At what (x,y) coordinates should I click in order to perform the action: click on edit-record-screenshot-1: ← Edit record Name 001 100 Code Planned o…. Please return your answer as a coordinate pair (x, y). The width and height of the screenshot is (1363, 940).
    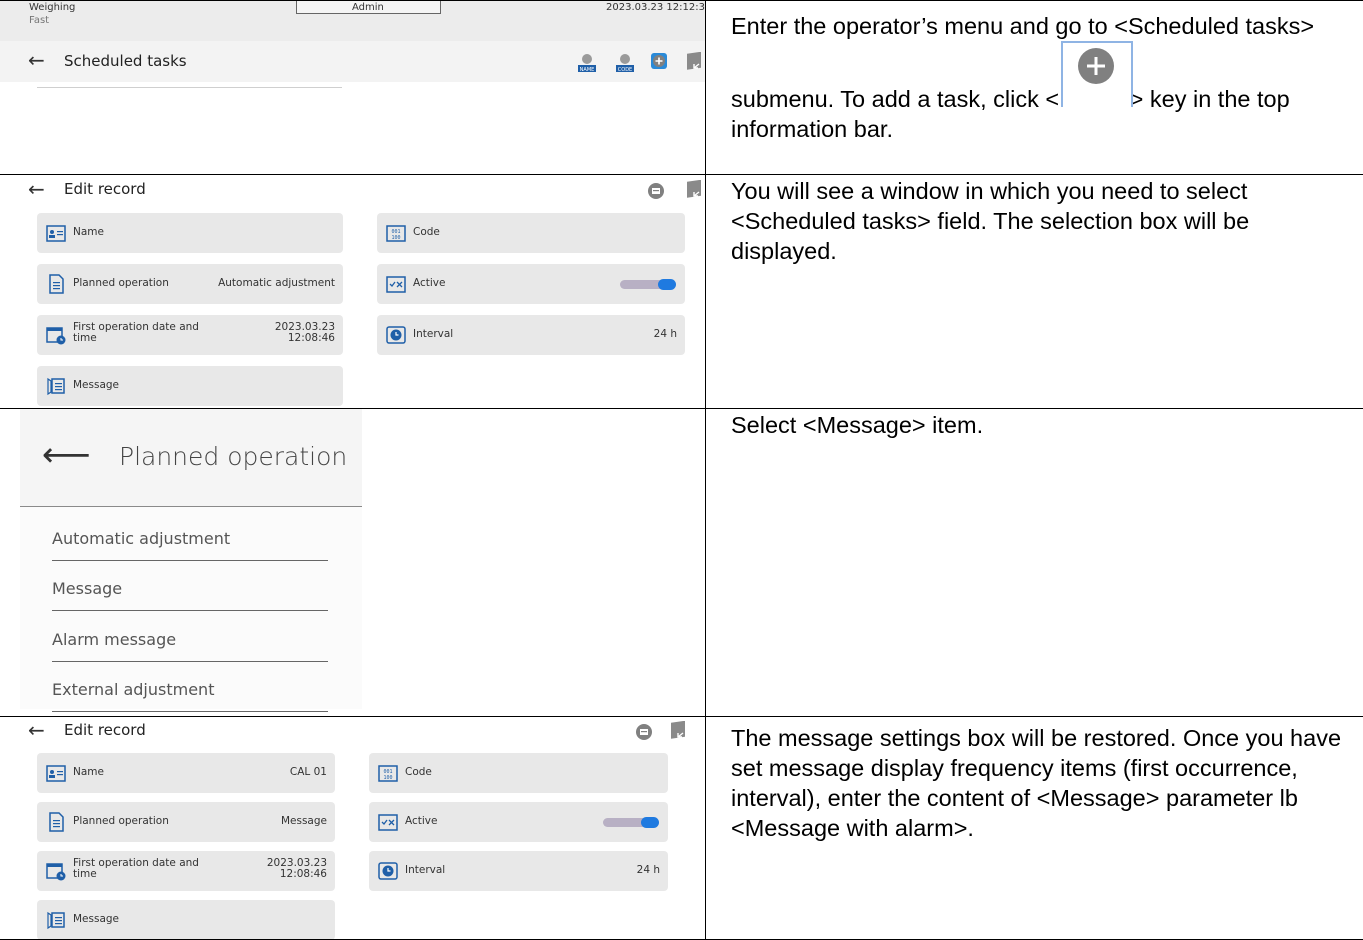
    Looking at the image, I should click on (352, 291).